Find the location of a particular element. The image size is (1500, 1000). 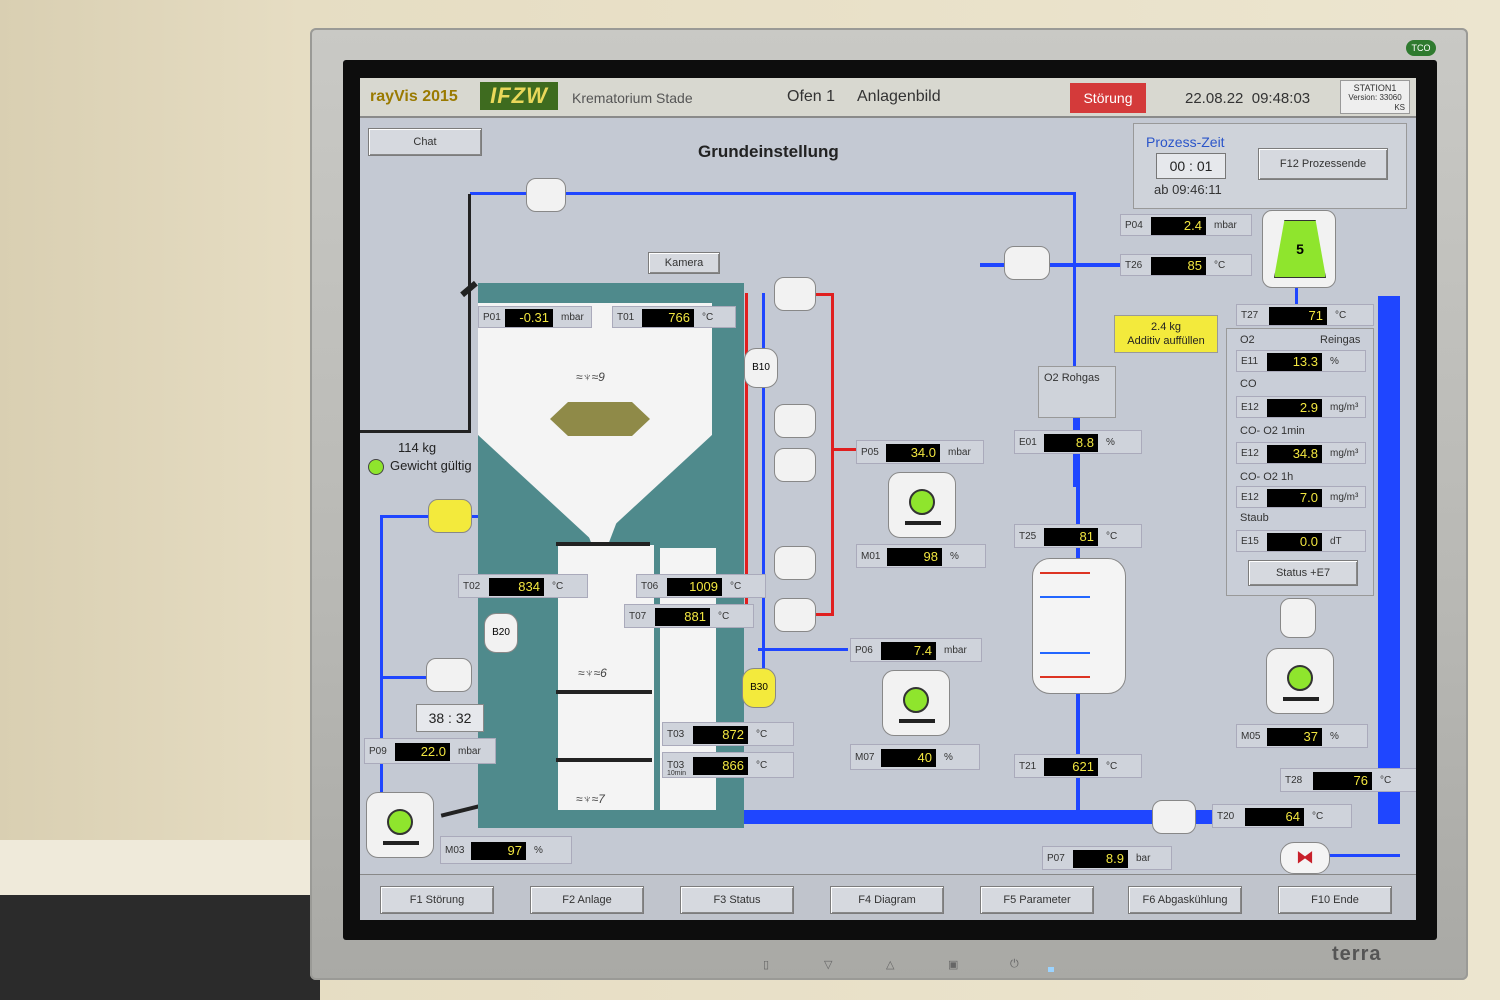

reading-t02: T02 834 °C is located at coordinates (523, 586).